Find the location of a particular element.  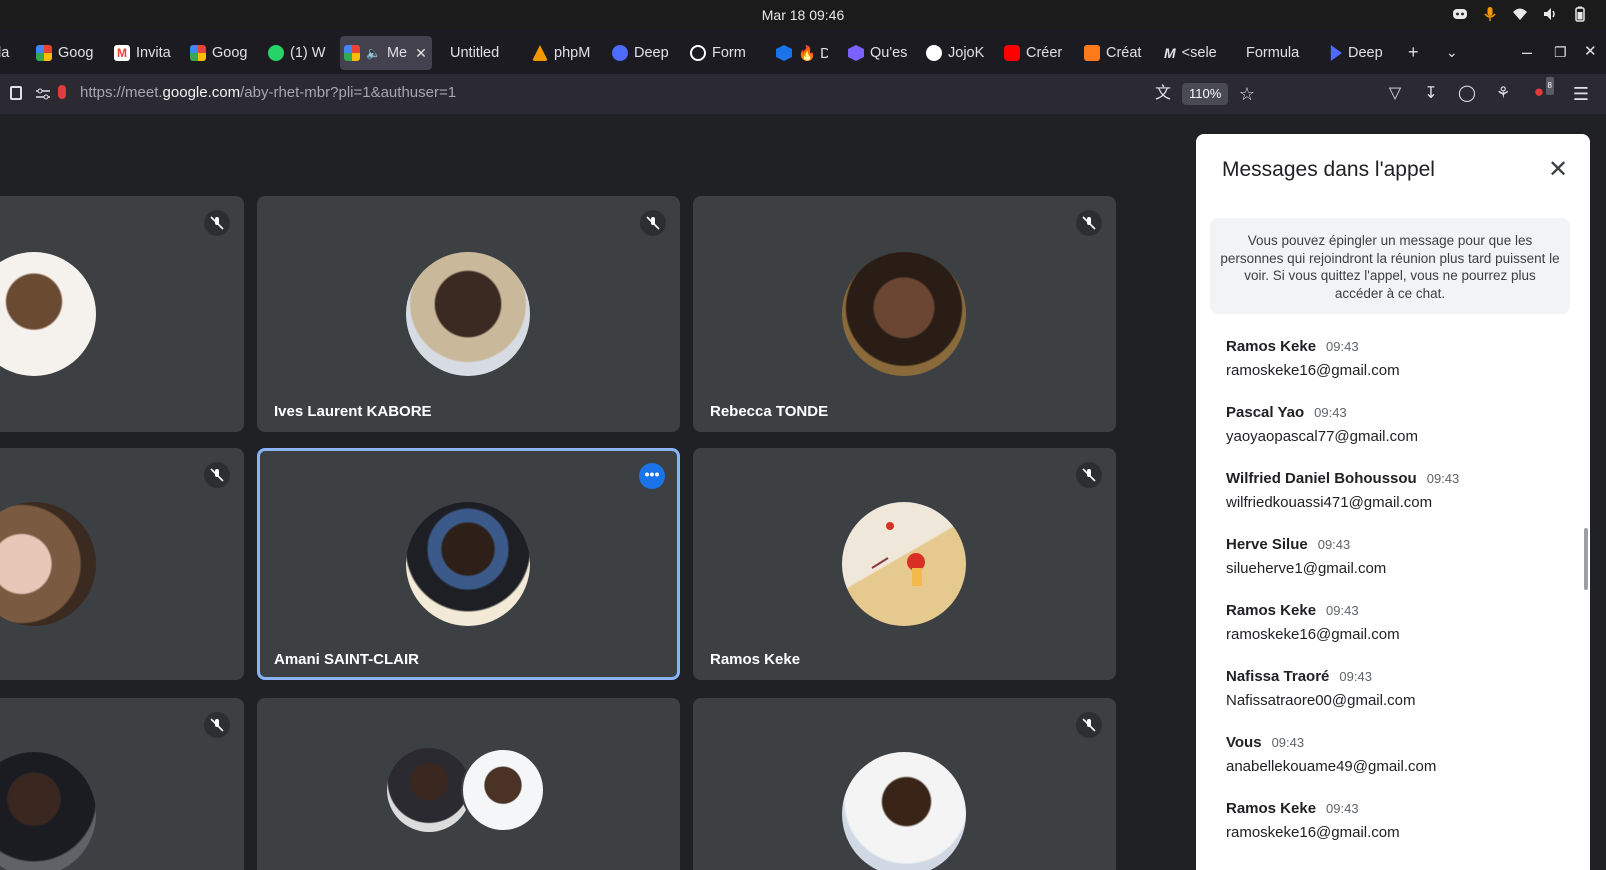

meet-icon is located at coordinates (352, 53).